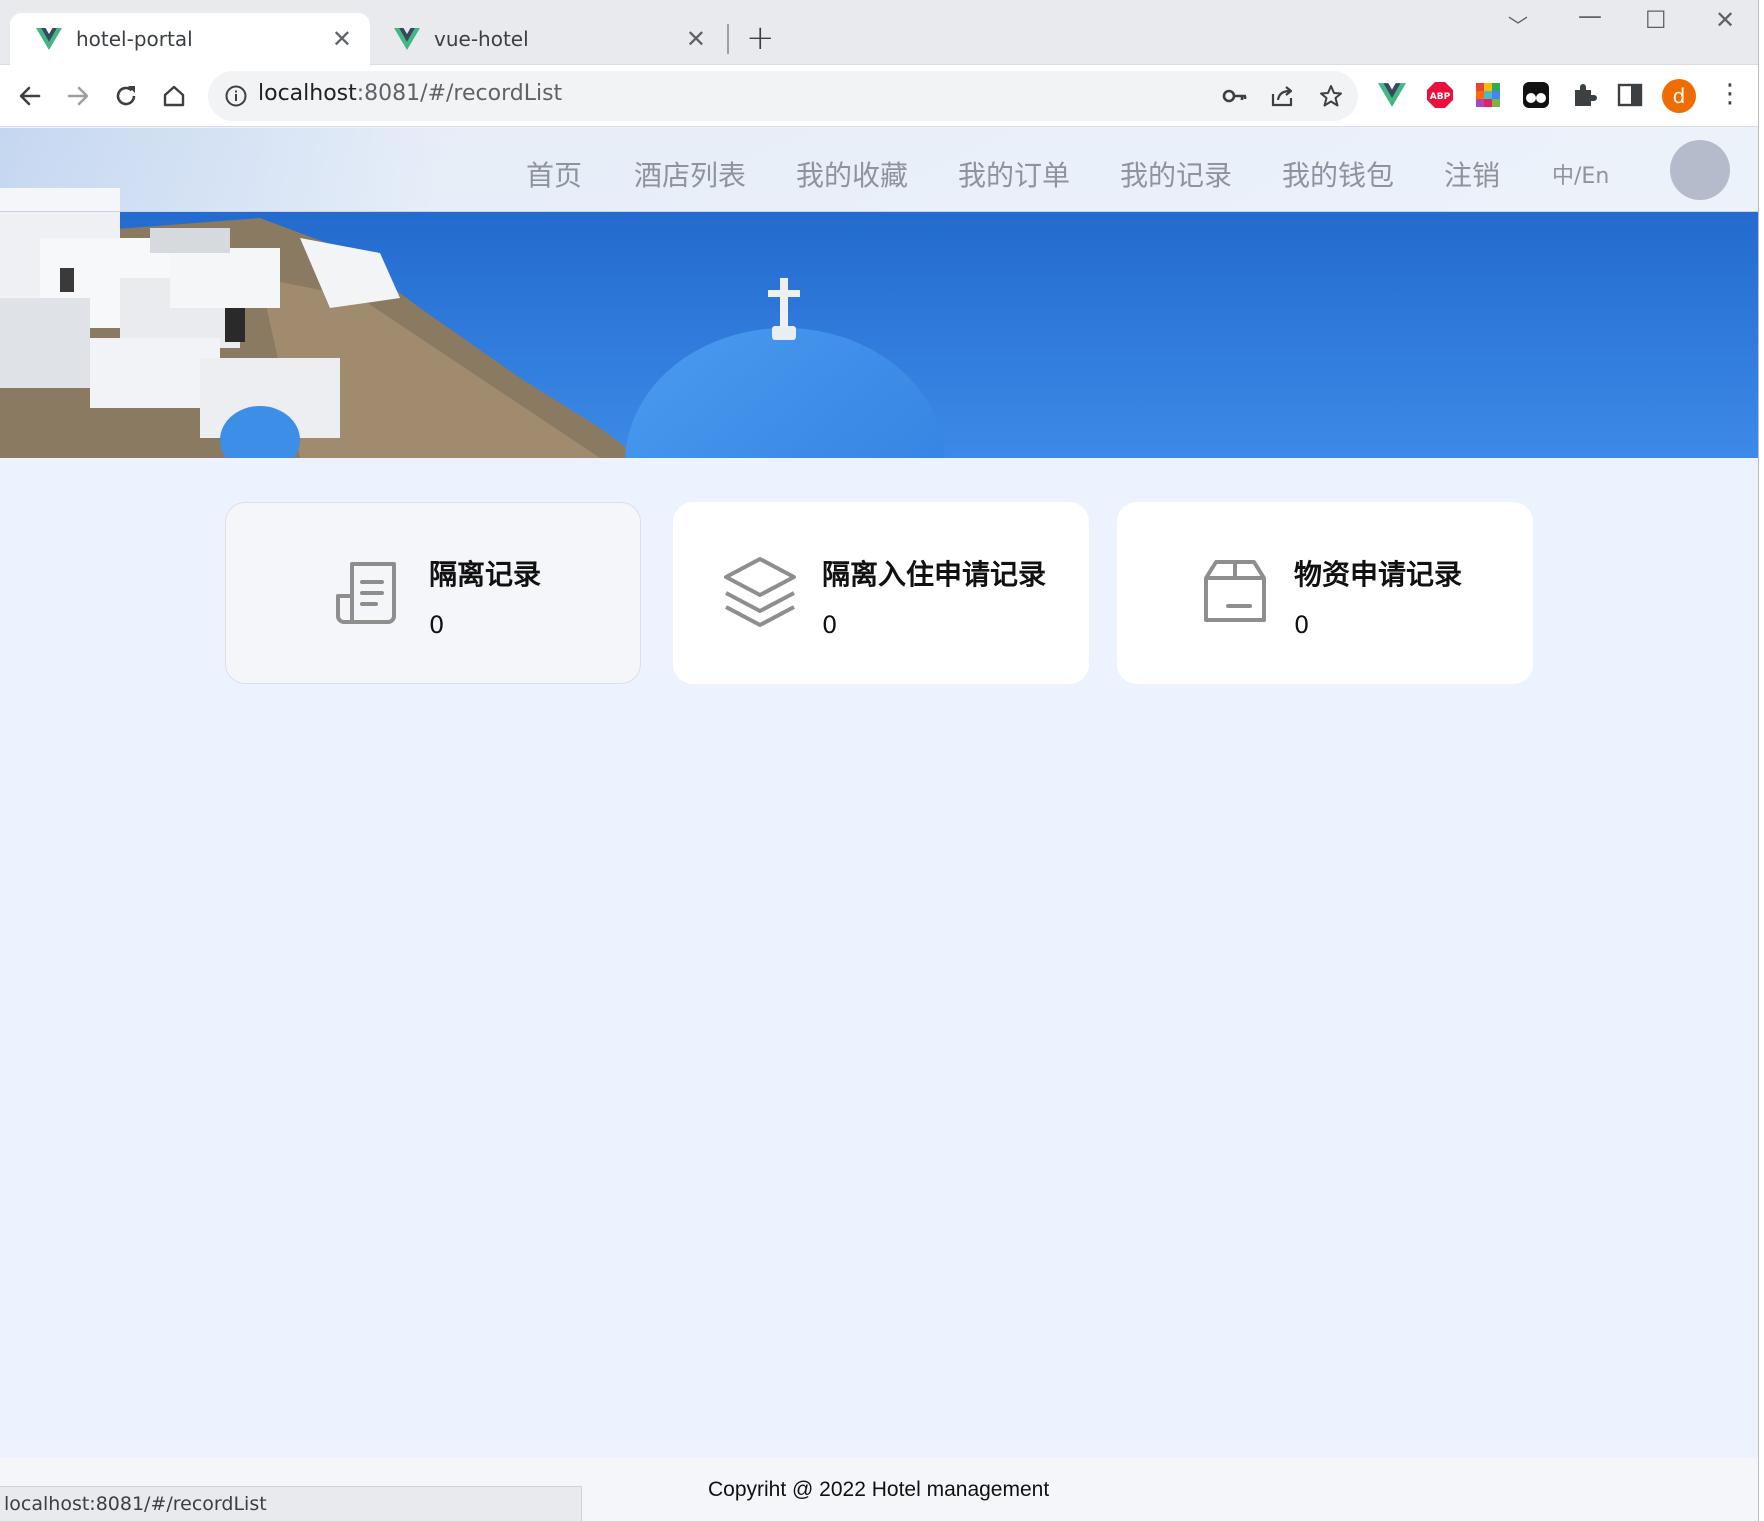 This screenshot has width=1764, height=1521. I want to click on tampermonkey-icon, so click(1536, 95).